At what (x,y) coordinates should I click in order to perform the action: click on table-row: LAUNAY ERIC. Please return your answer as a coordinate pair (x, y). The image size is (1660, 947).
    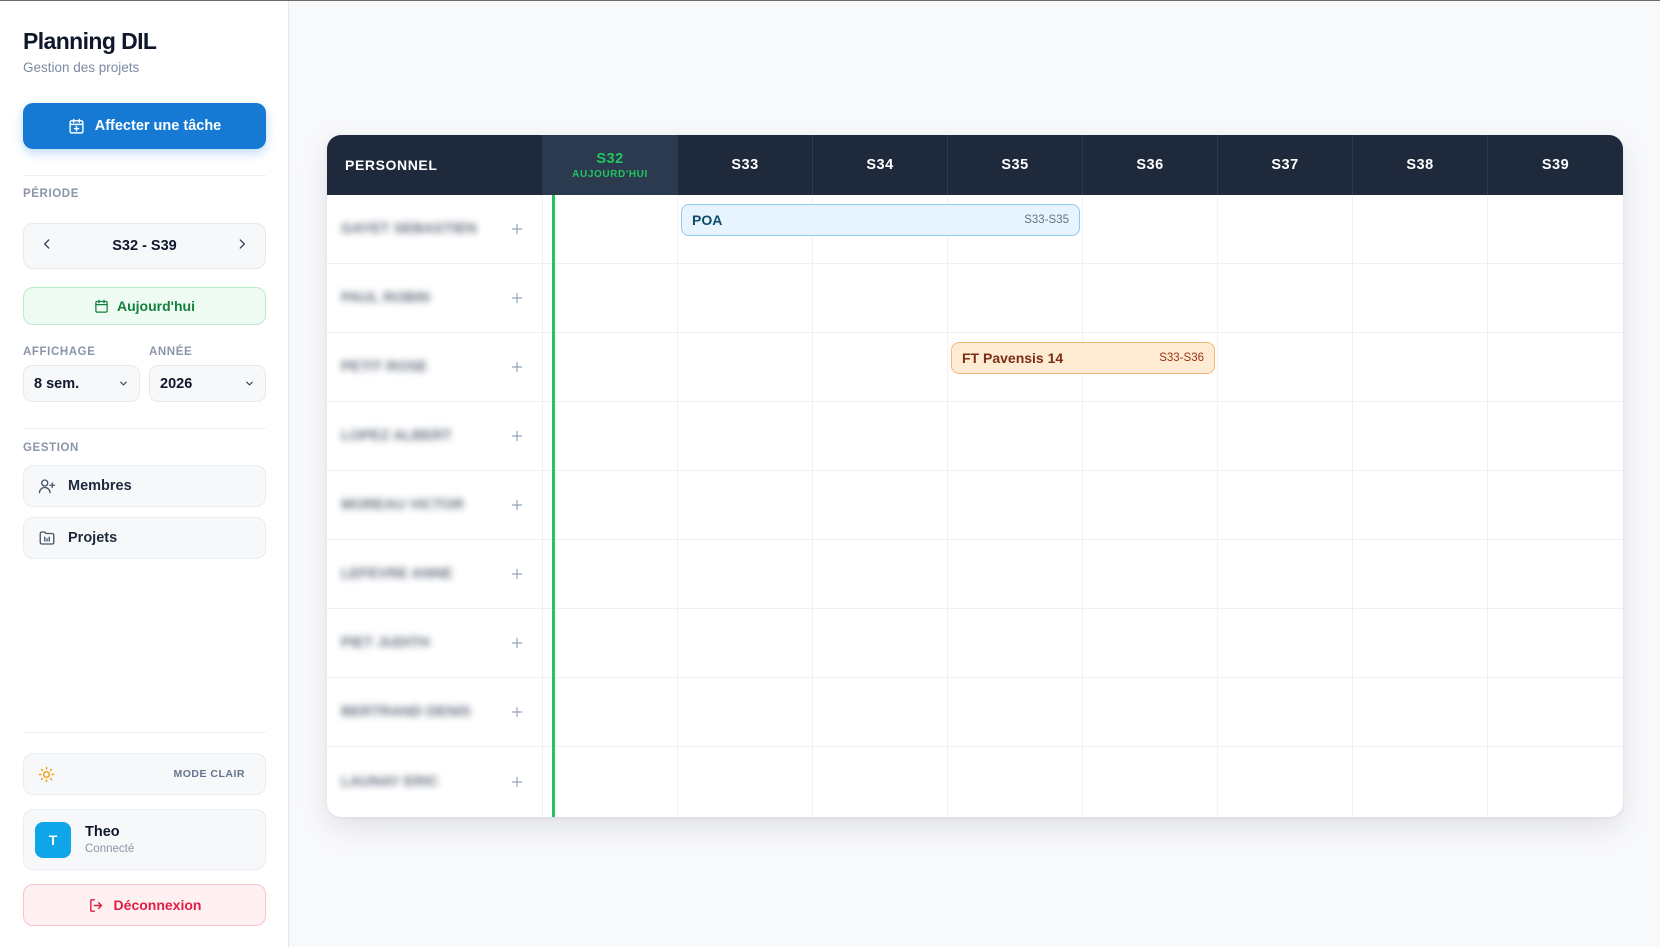
    Looking at the image, I should click on (975, 781).